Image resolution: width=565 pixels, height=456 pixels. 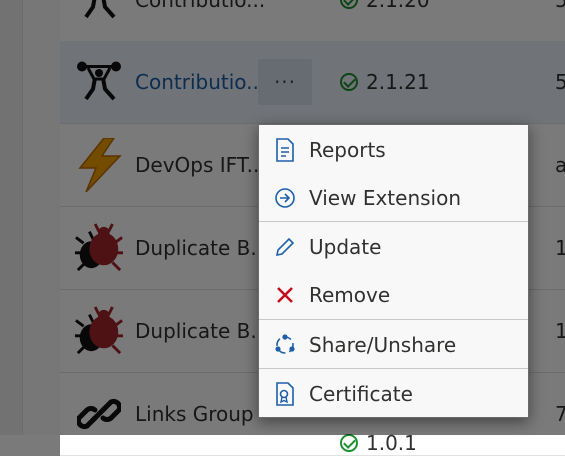 What do you see at coordinates (560, 414) in the screenshot?
I see `trailing-value: 7` at bounding box center [560, 414].